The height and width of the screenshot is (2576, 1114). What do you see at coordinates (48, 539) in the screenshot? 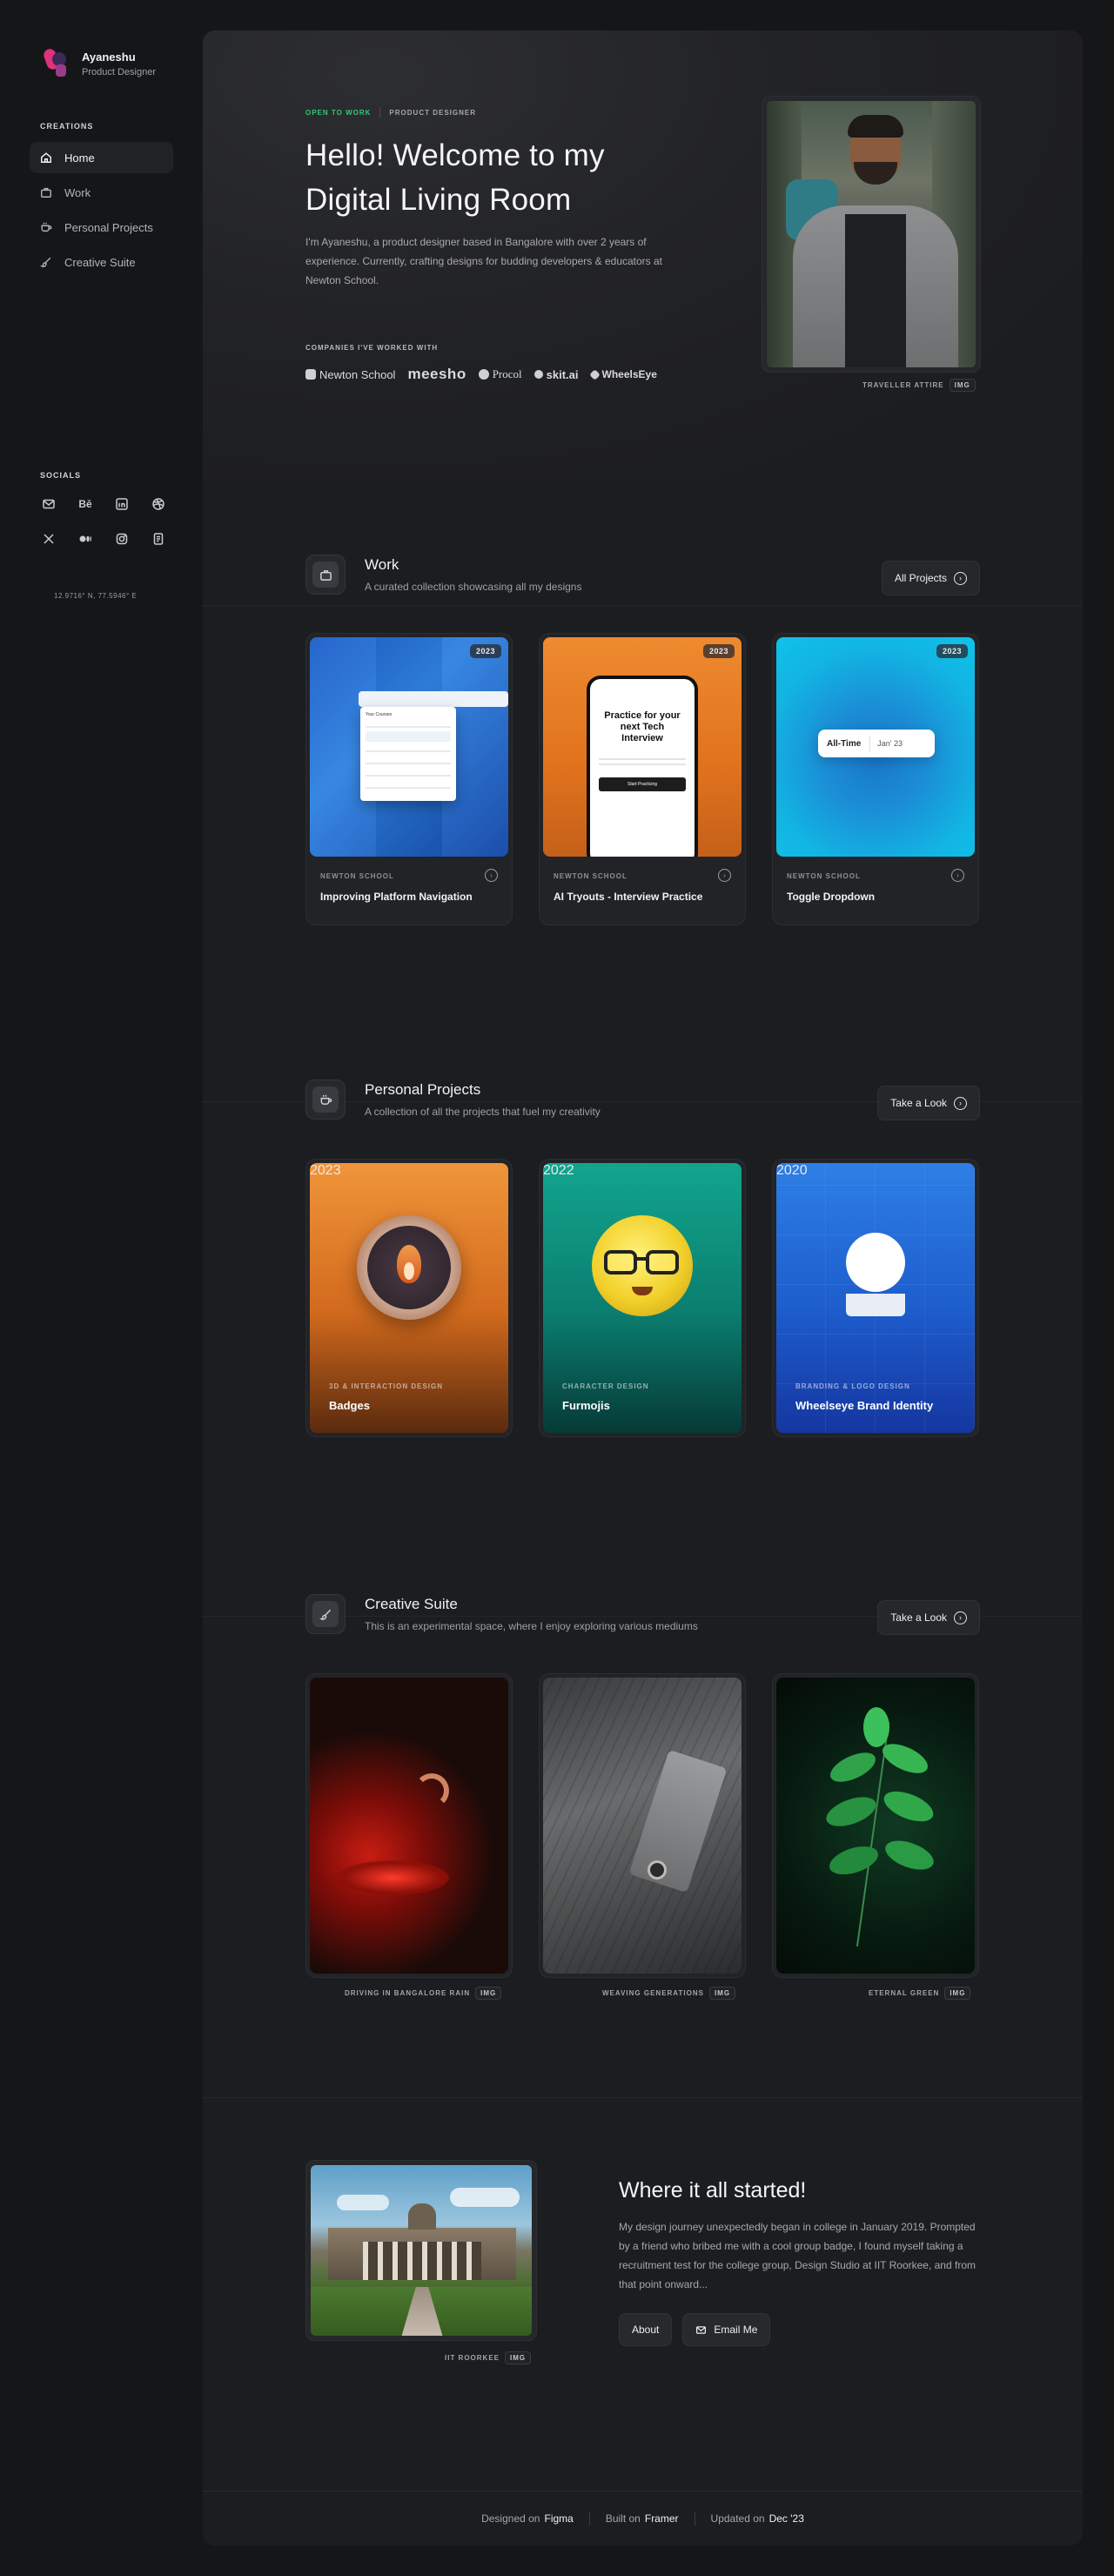
I see `x-twitter-icon` at bounding box center [48, 539].